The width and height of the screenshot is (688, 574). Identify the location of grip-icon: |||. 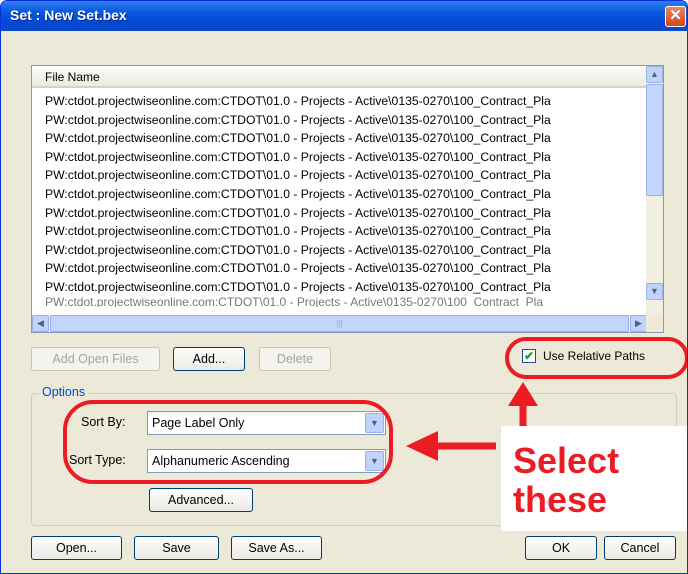
(339, 323).